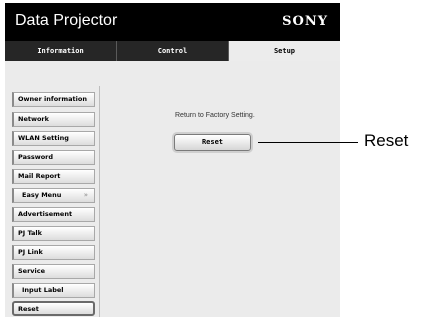  I want to click on sidebar-item-input-label: Input Label, so click(53, 290).